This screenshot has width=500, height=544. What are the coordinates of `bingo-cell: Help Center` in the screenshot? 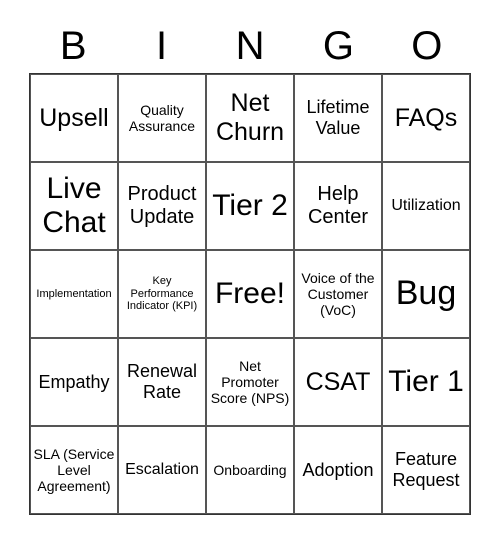 It's located at (338, 206).